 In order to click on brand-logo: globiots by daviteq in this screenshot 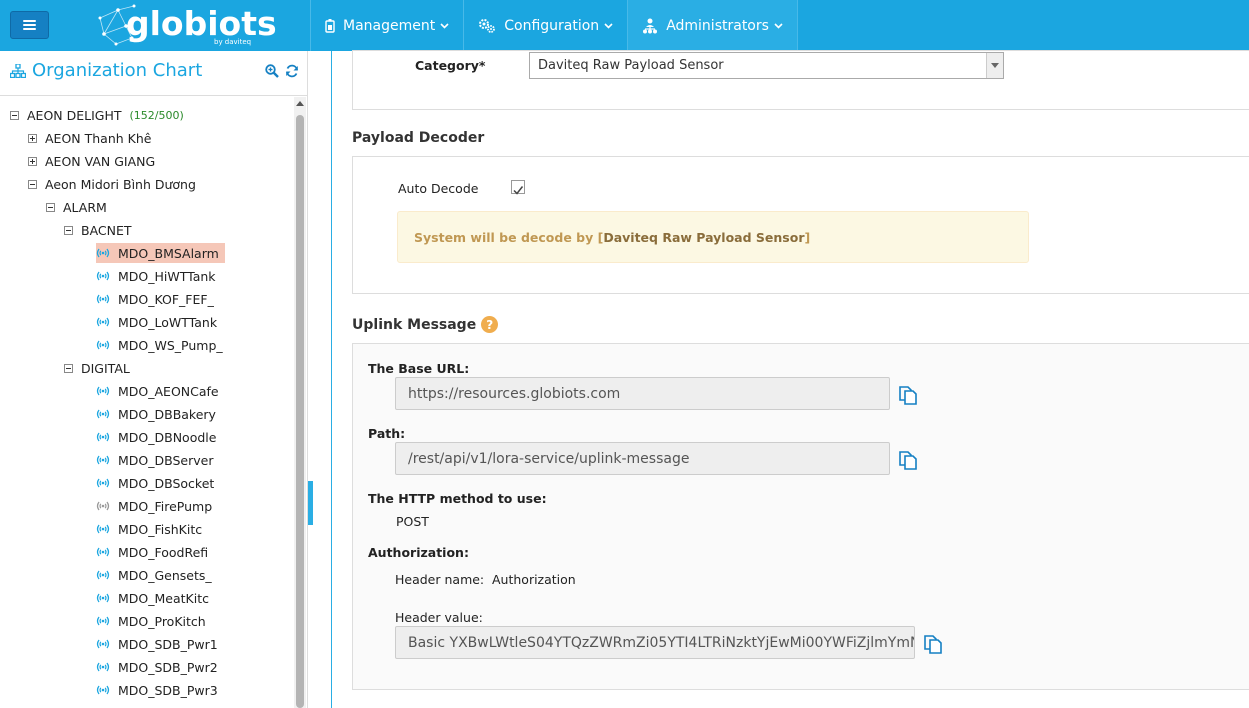, I will do `click(186, 25)`.